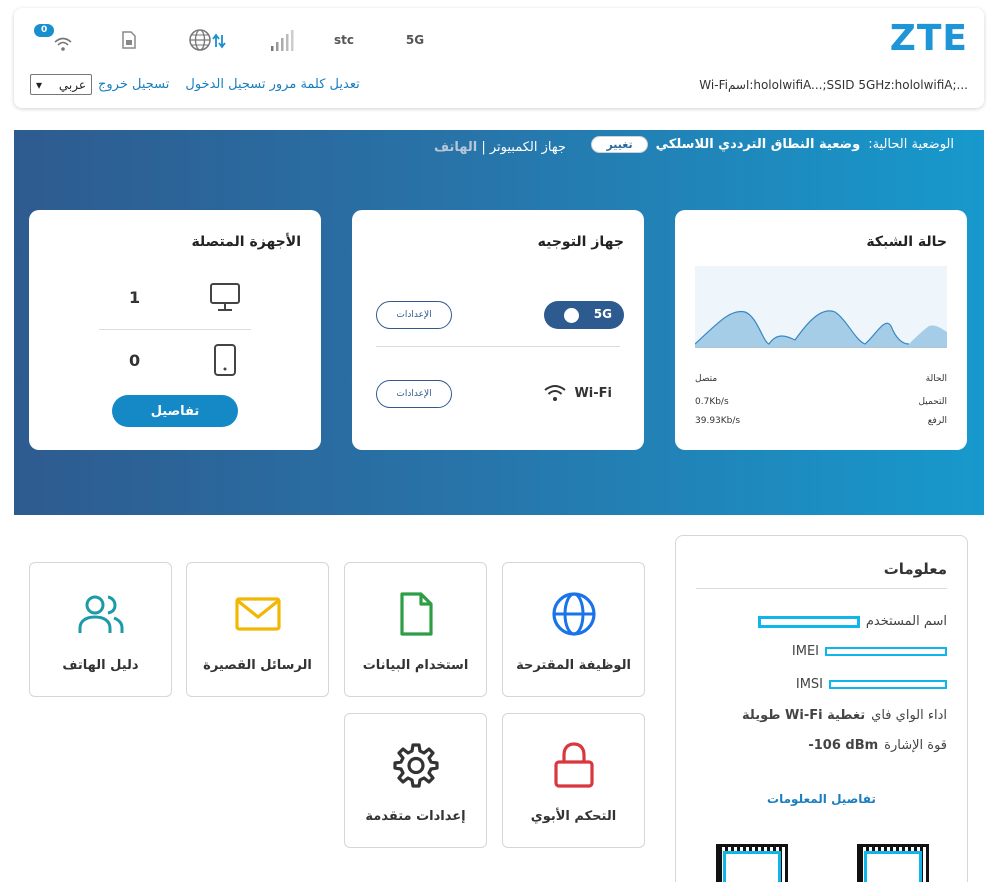  Describe the element at coordinates (573, 816) in the screenshot. I see `tile-parental-label: التحكم الأبوي` at that location.